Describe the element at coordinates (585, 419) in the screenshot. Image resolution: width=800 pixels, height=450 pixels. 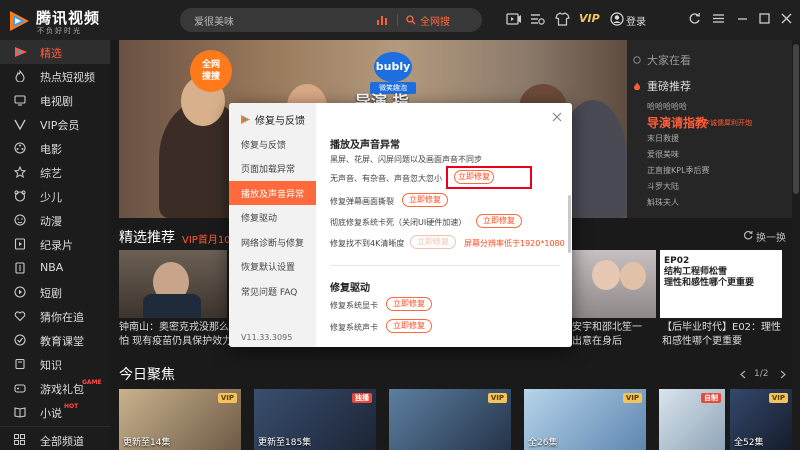
I see `focus-card: VIP 全26集` at that location.